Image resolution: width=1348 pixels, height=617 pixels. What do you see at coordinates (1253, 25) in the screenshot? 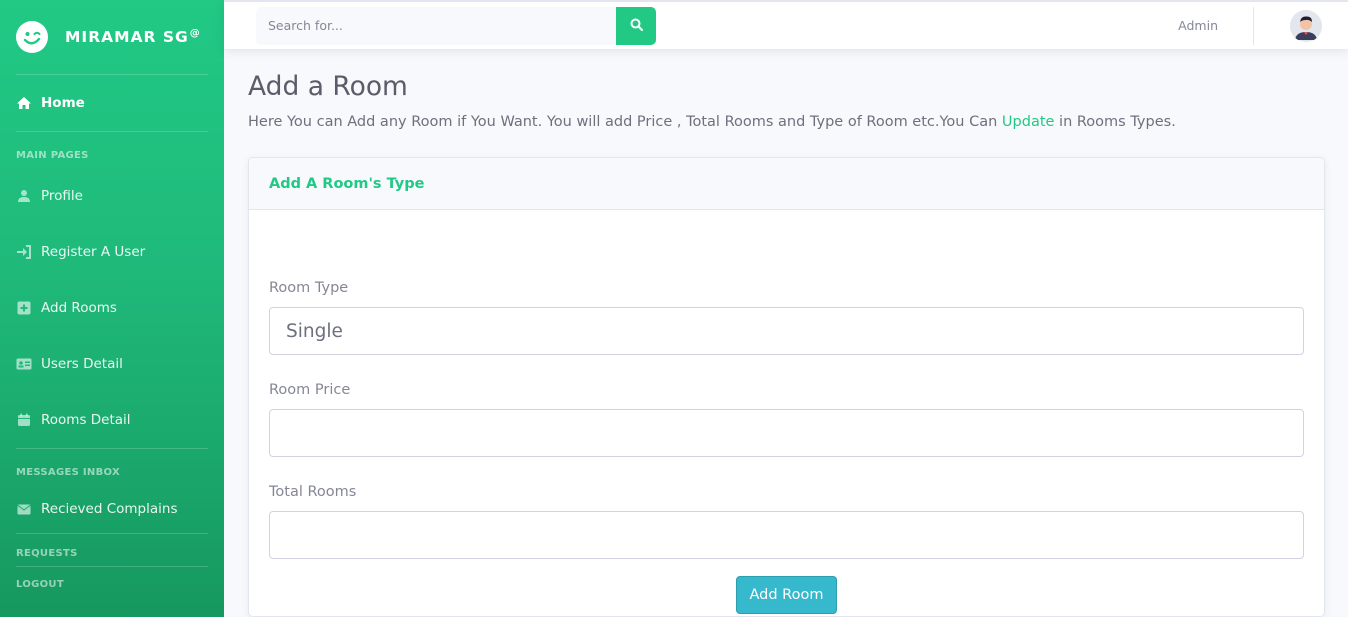
I see `topbar-divider` at bounding box center [1253, 25].